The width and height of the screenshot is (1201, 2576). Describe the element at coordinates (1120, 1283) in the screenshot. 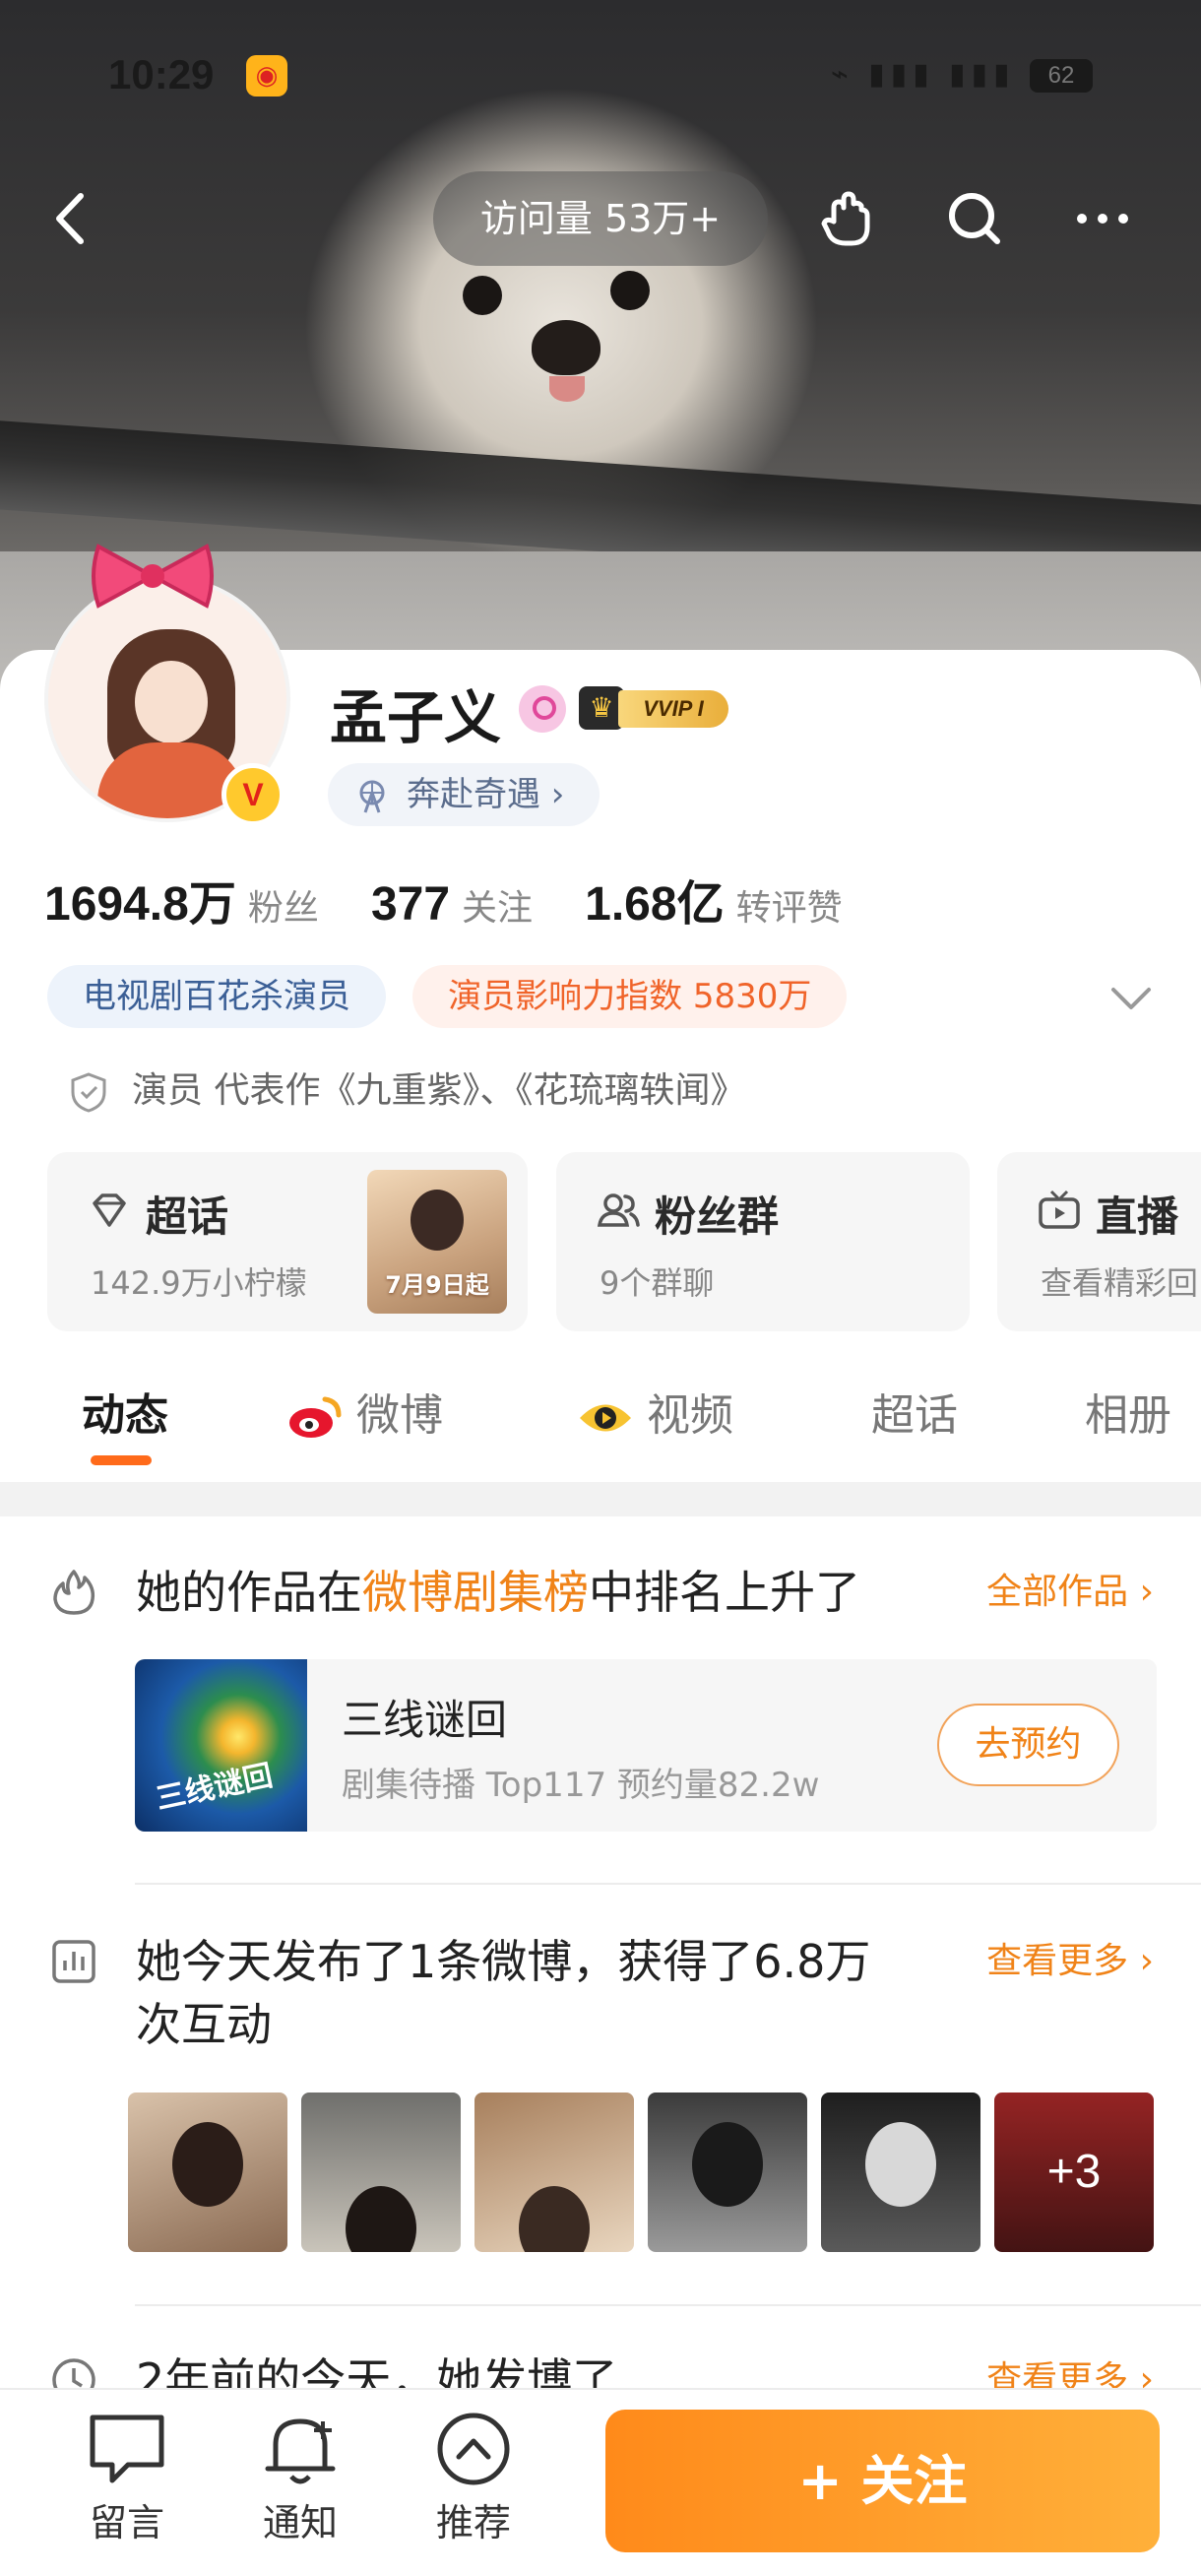

I see `live-sub: 查看精彩回` at that location.